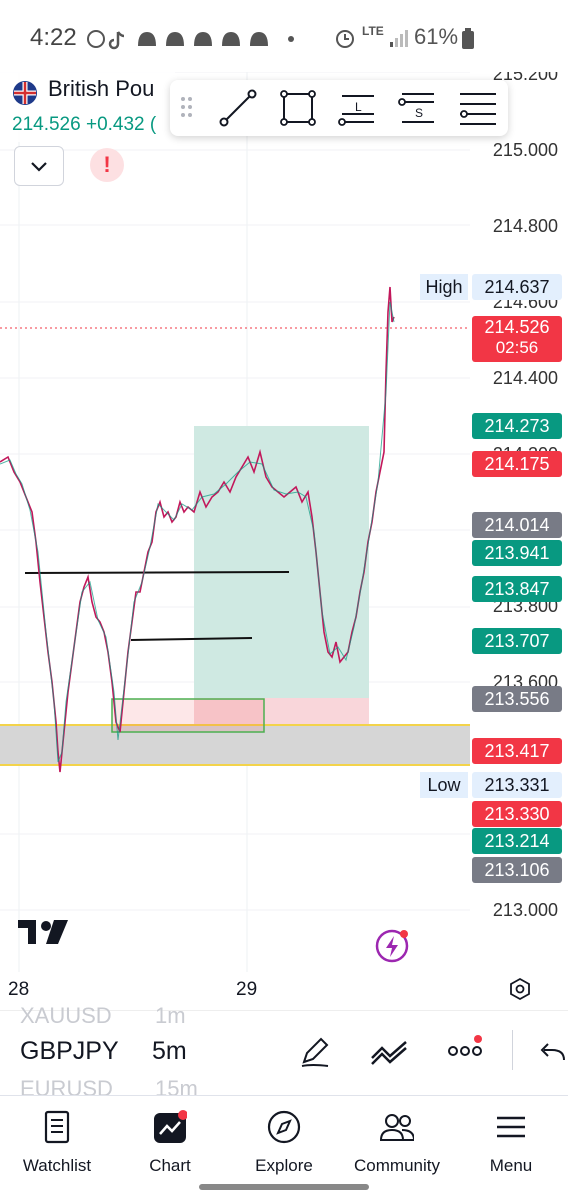  Describe the element at coordinates (517, 464) in the screenshot. I see `price-tag: 214.175` at that location.